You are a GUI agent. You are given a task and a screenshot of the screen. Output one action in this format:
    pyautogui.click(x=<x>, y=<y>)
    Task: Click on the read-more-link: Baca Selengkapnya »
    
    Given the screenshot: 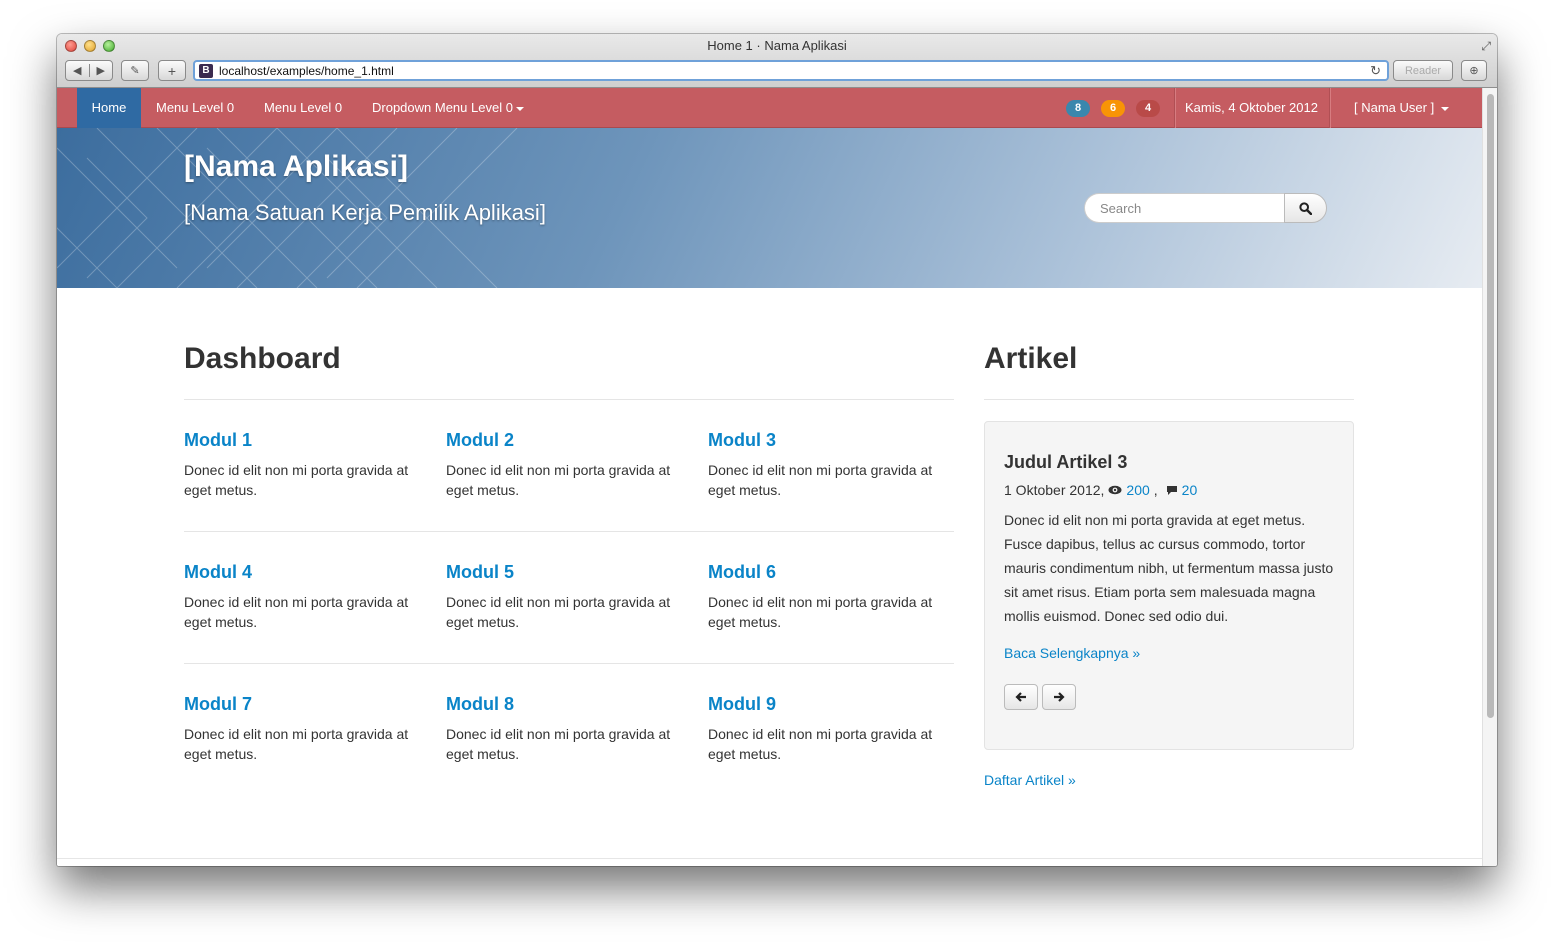 What is the action you would take?
    pyautogui.click(x=1072, y=653)
    